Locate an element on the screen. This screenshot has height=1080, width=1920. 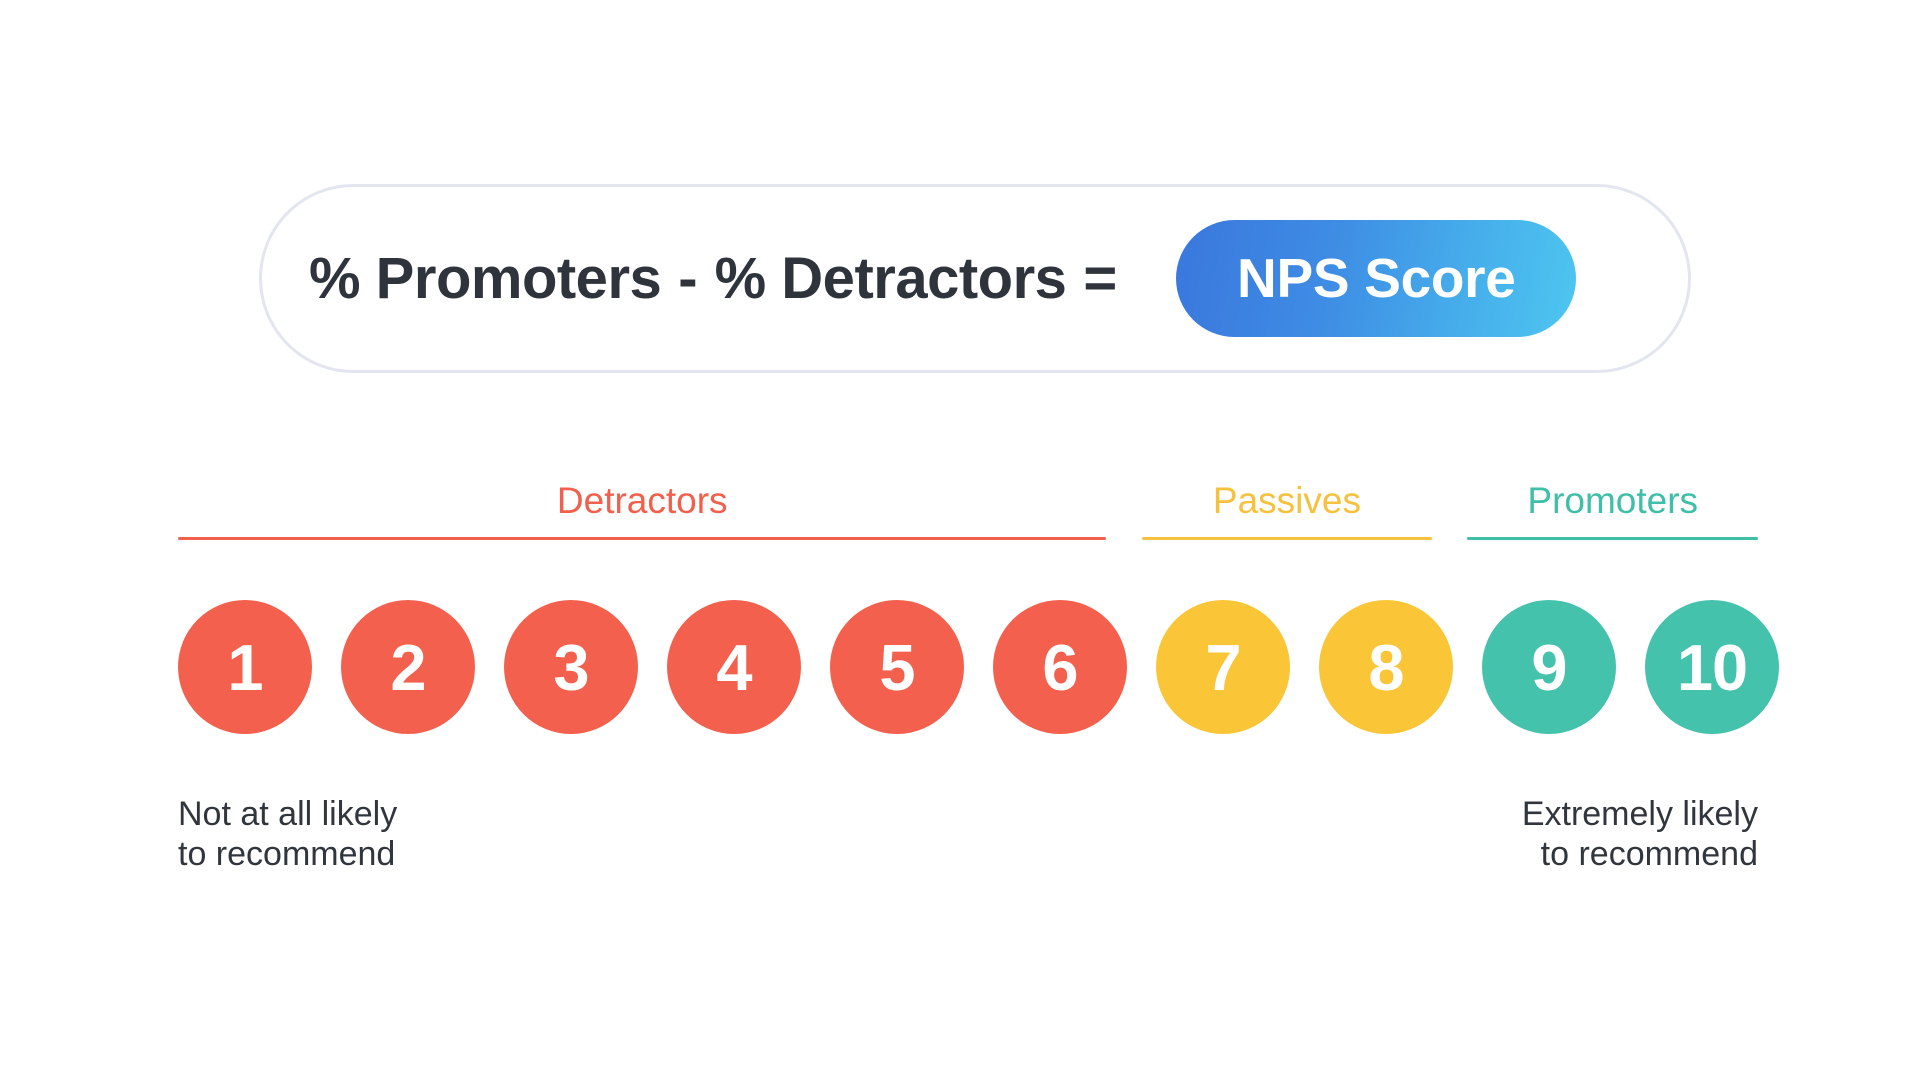
segment-detractors: Detractors is located at coordinates (642, 500).